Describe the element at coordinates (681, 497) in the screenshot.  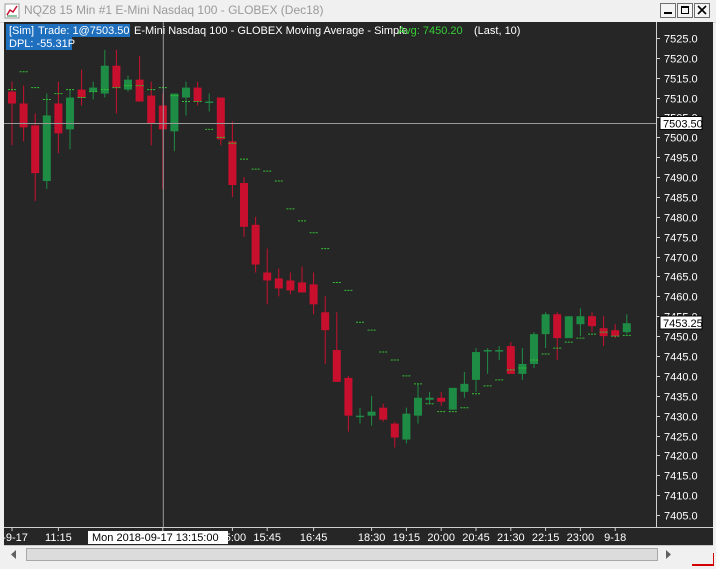
I see `price-tick-label: 7410.0` at that location.